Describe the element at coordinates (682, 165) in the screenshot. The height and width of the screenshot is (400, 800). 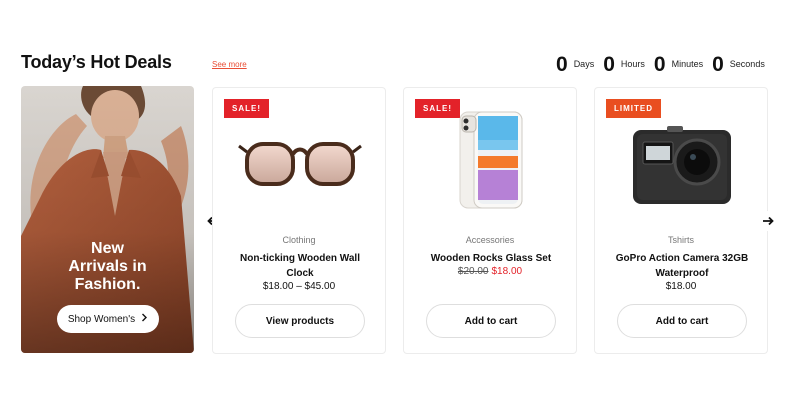
I see `action-camera-icon` at that location.